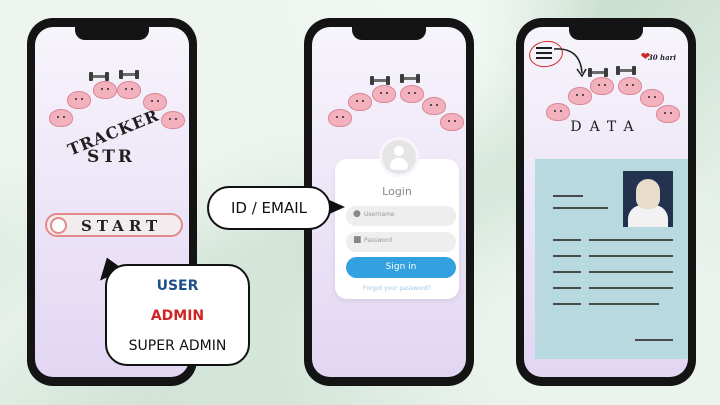 The width and height of the screenshot is (720, 405). What do you see at coordinates (177, 286) in the screenshot?
I see `role-user: USER` at bounding box center [177, 286].